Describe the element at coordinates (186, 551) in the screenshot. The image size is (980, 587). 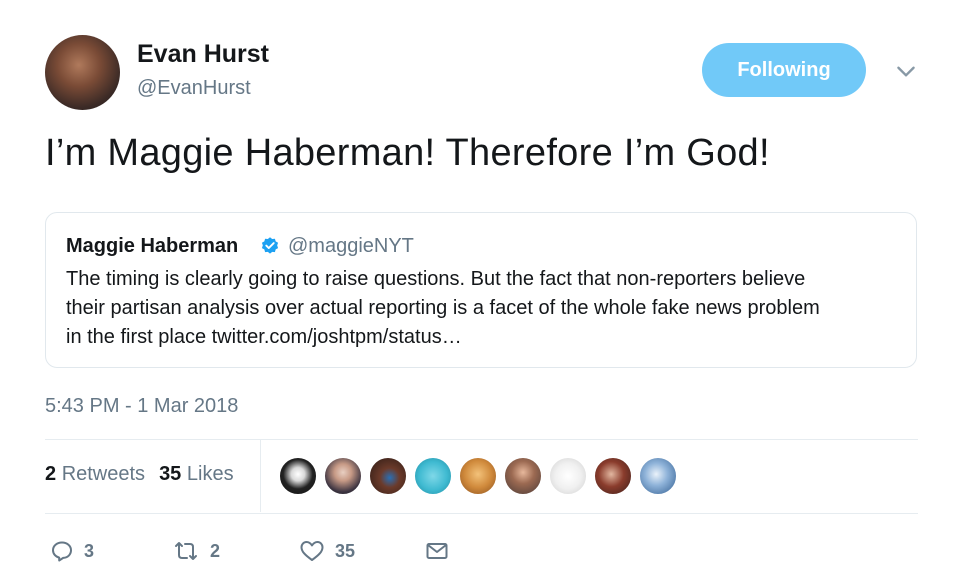
I see `retweet-icon` at that location.